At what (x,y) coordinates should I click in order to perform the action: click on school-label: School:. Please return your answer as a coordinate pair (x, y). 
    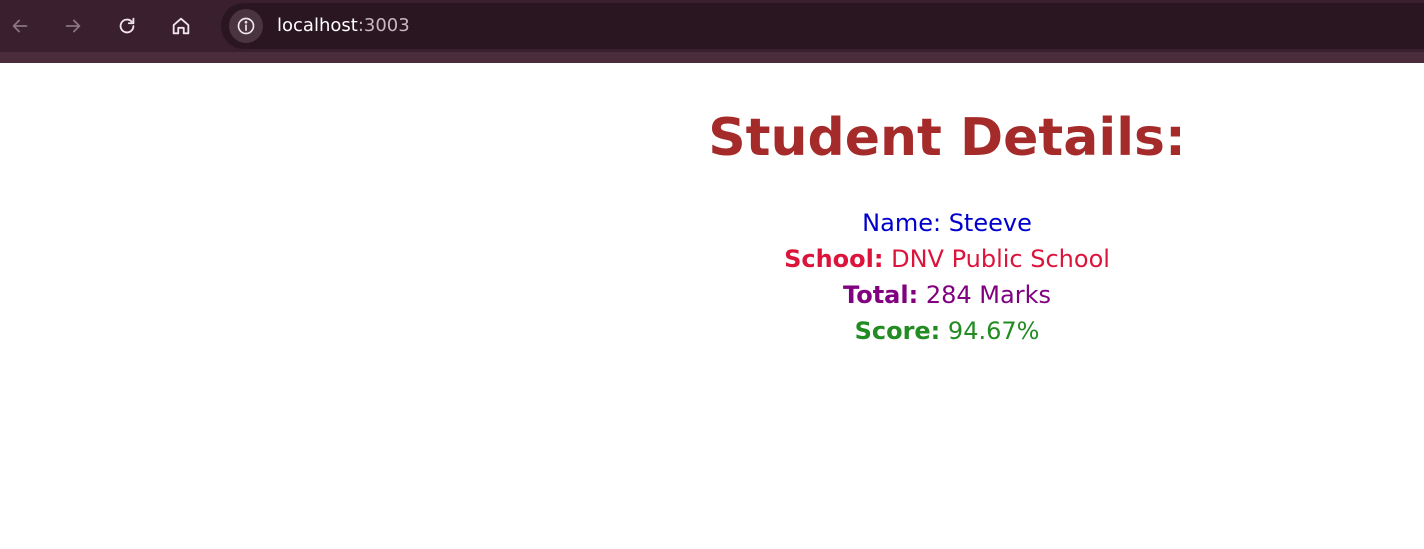
    Looking at the image, I should click on (834, 259).